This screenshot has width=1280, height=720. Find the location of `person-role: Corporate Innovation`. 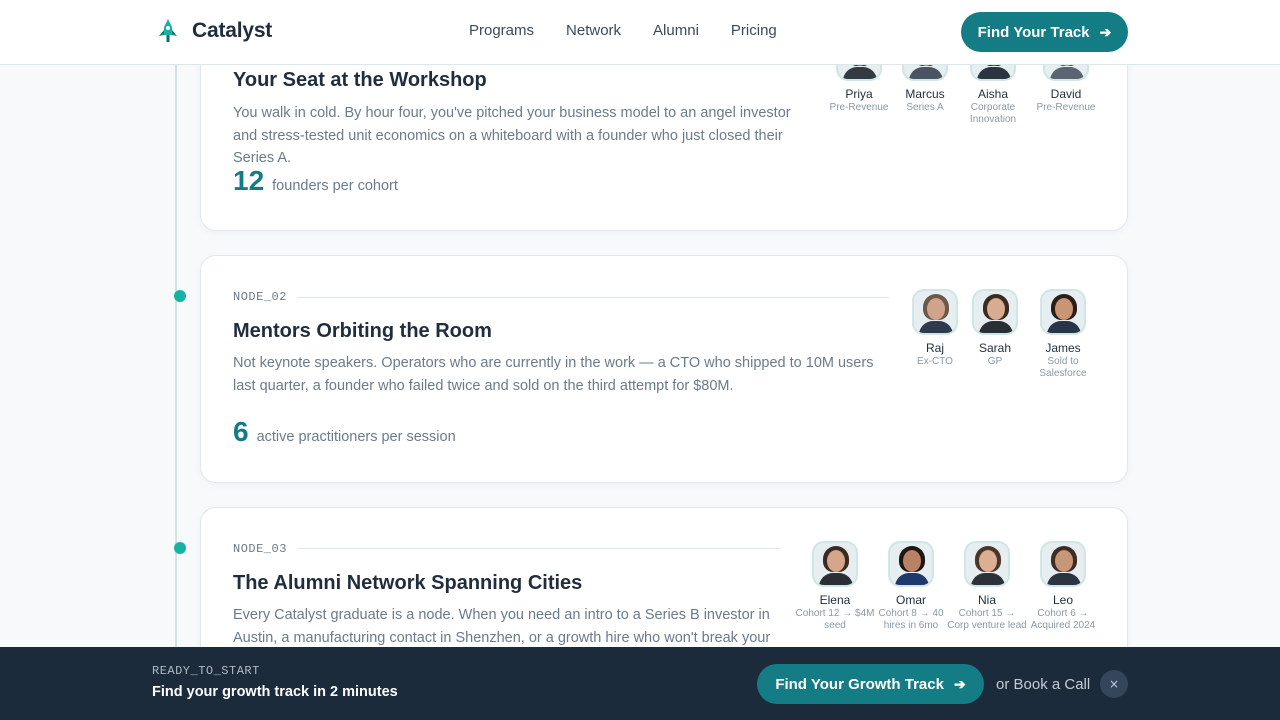

person-role: Corporate Innovation is located at coordinates (993, 113).